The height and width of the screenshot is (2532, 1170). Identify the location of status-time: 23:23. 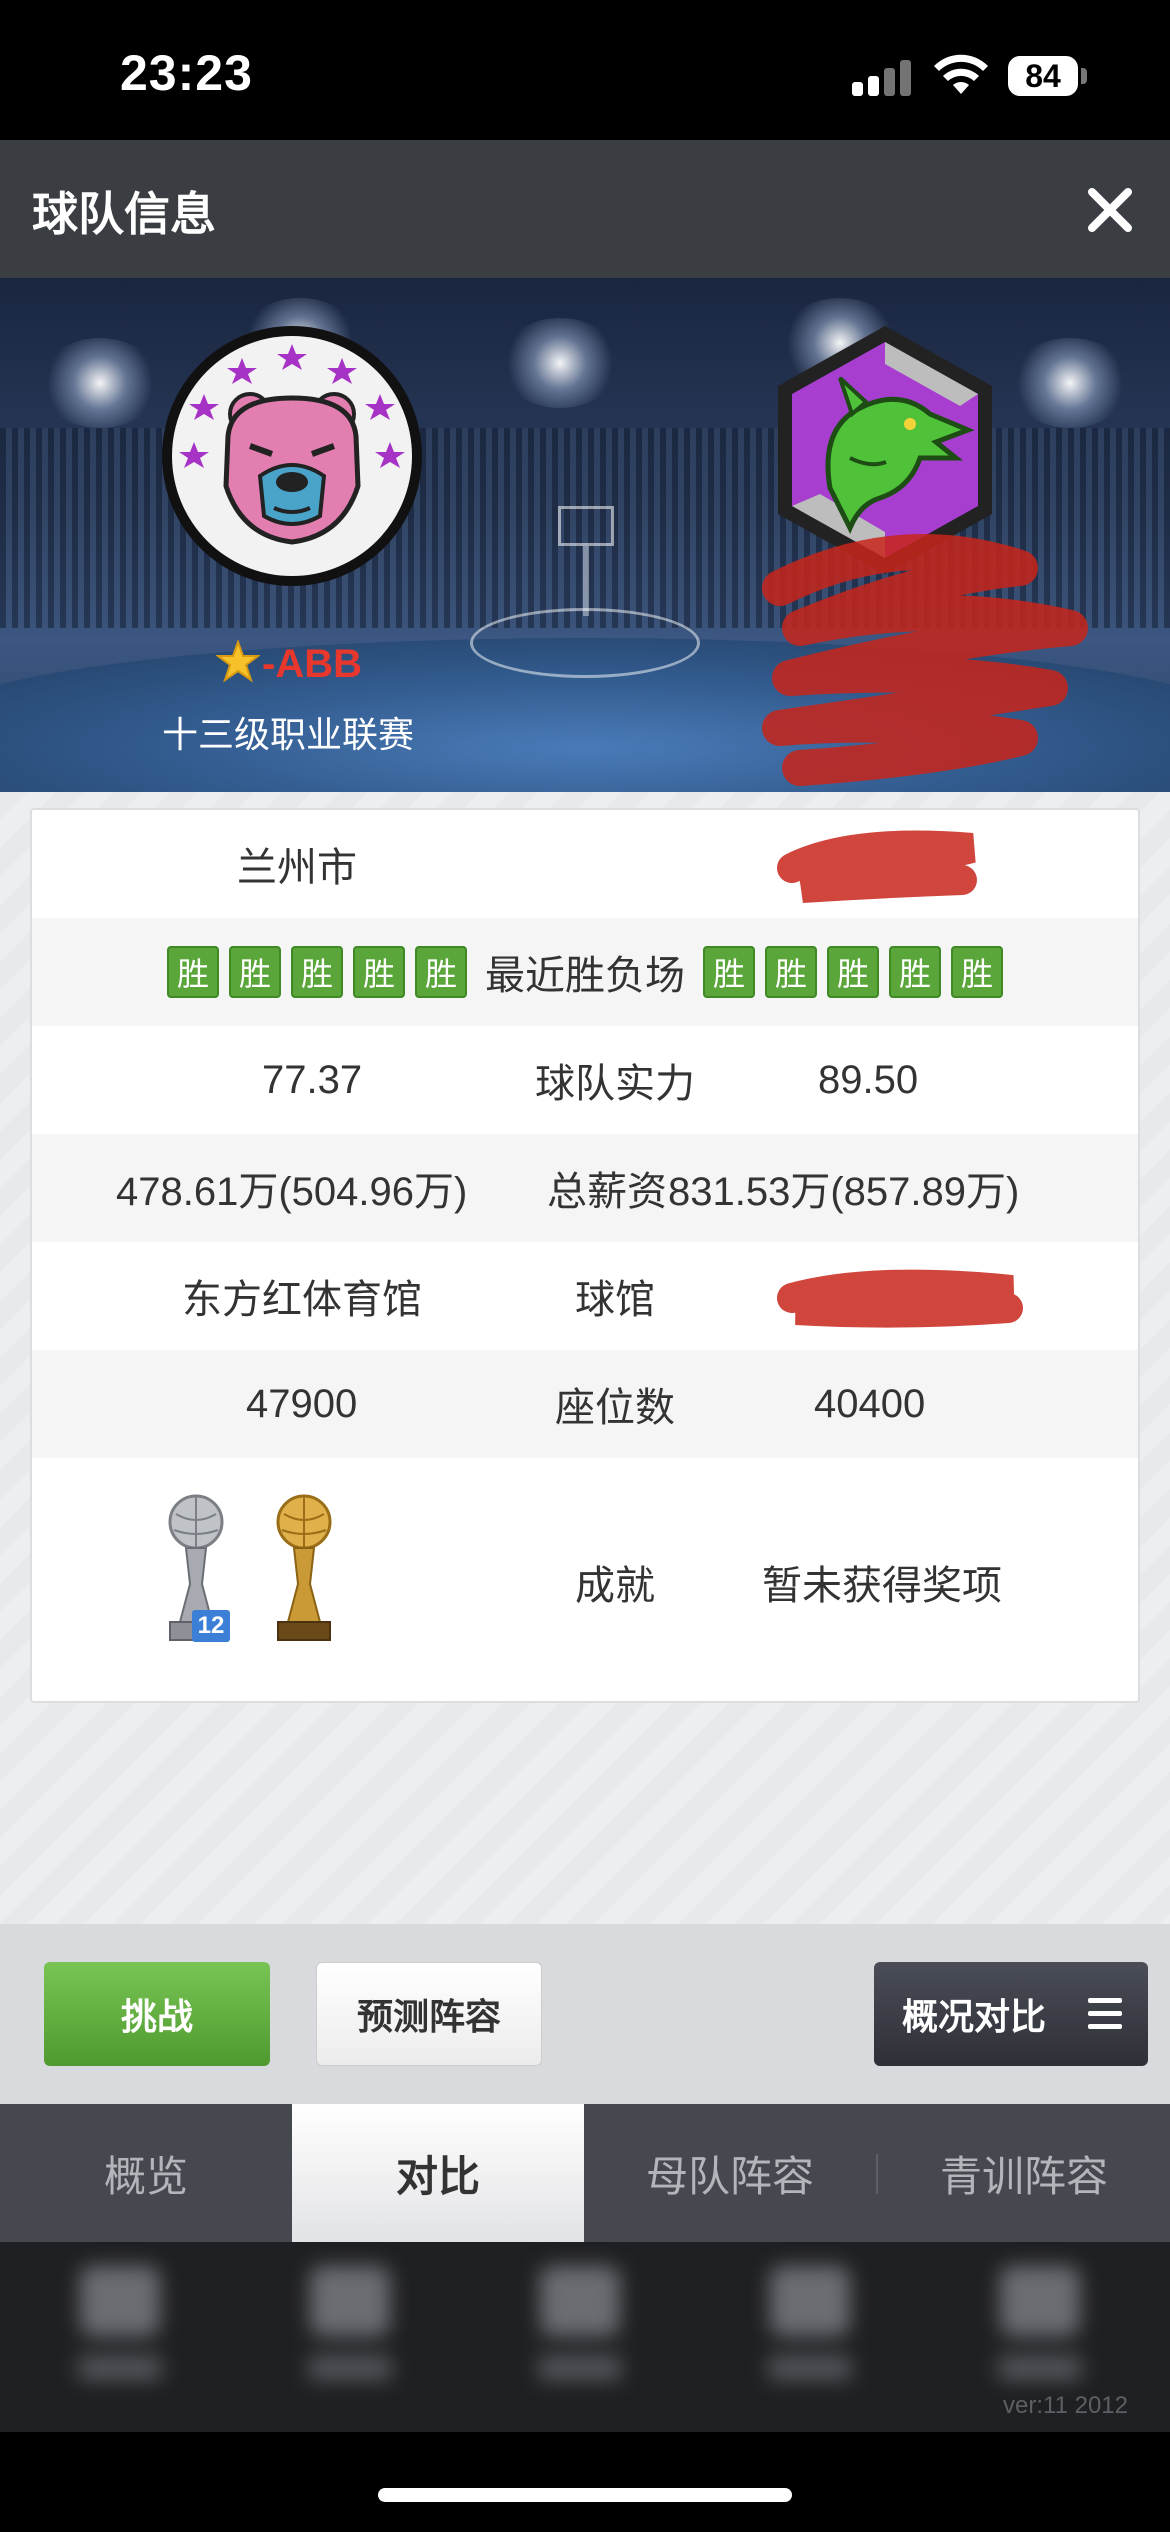
(186, 73).